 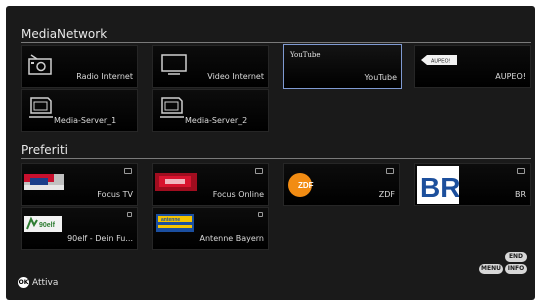 I want to click on tile-label: AUPEO!, so click(x=510, y=76).